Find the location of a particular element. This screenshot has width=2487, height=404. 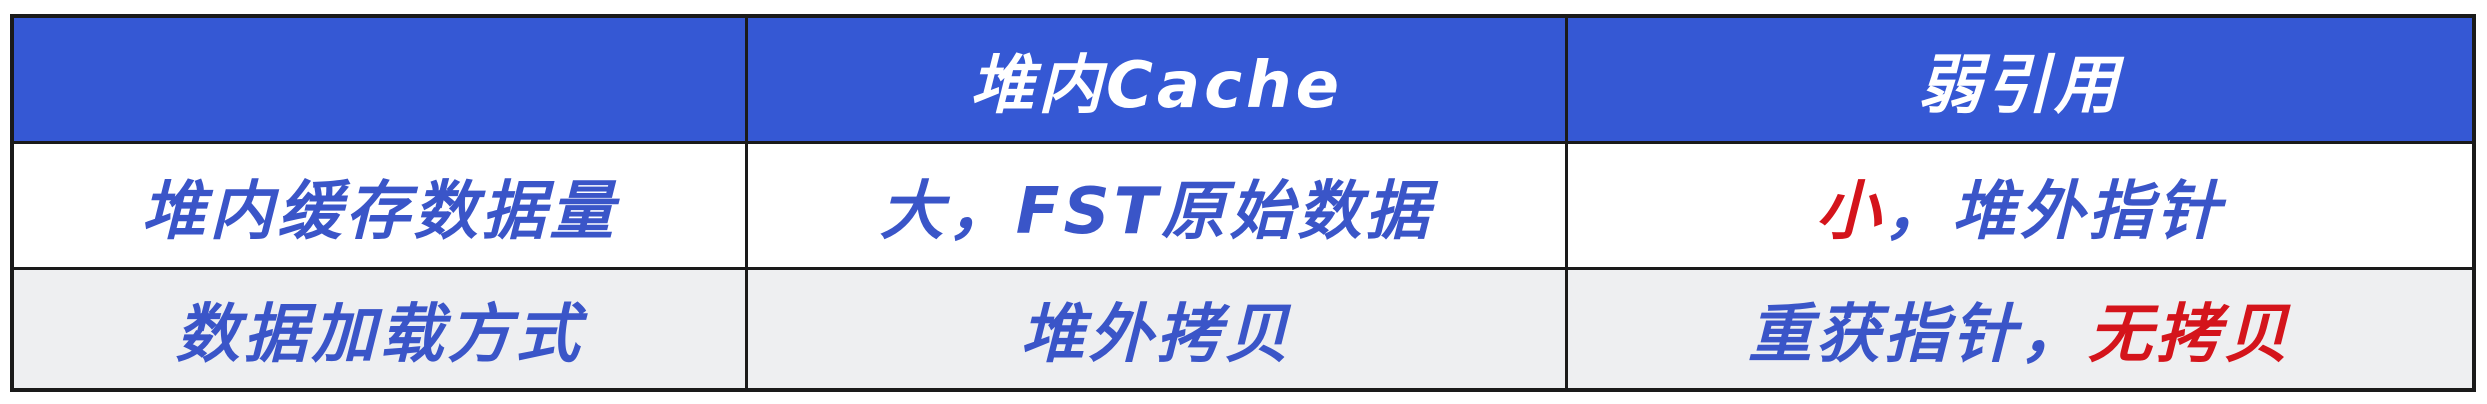

cell-heap-cache-loading-value: 堆外拷贝 is located at coordinates (1158, 329).